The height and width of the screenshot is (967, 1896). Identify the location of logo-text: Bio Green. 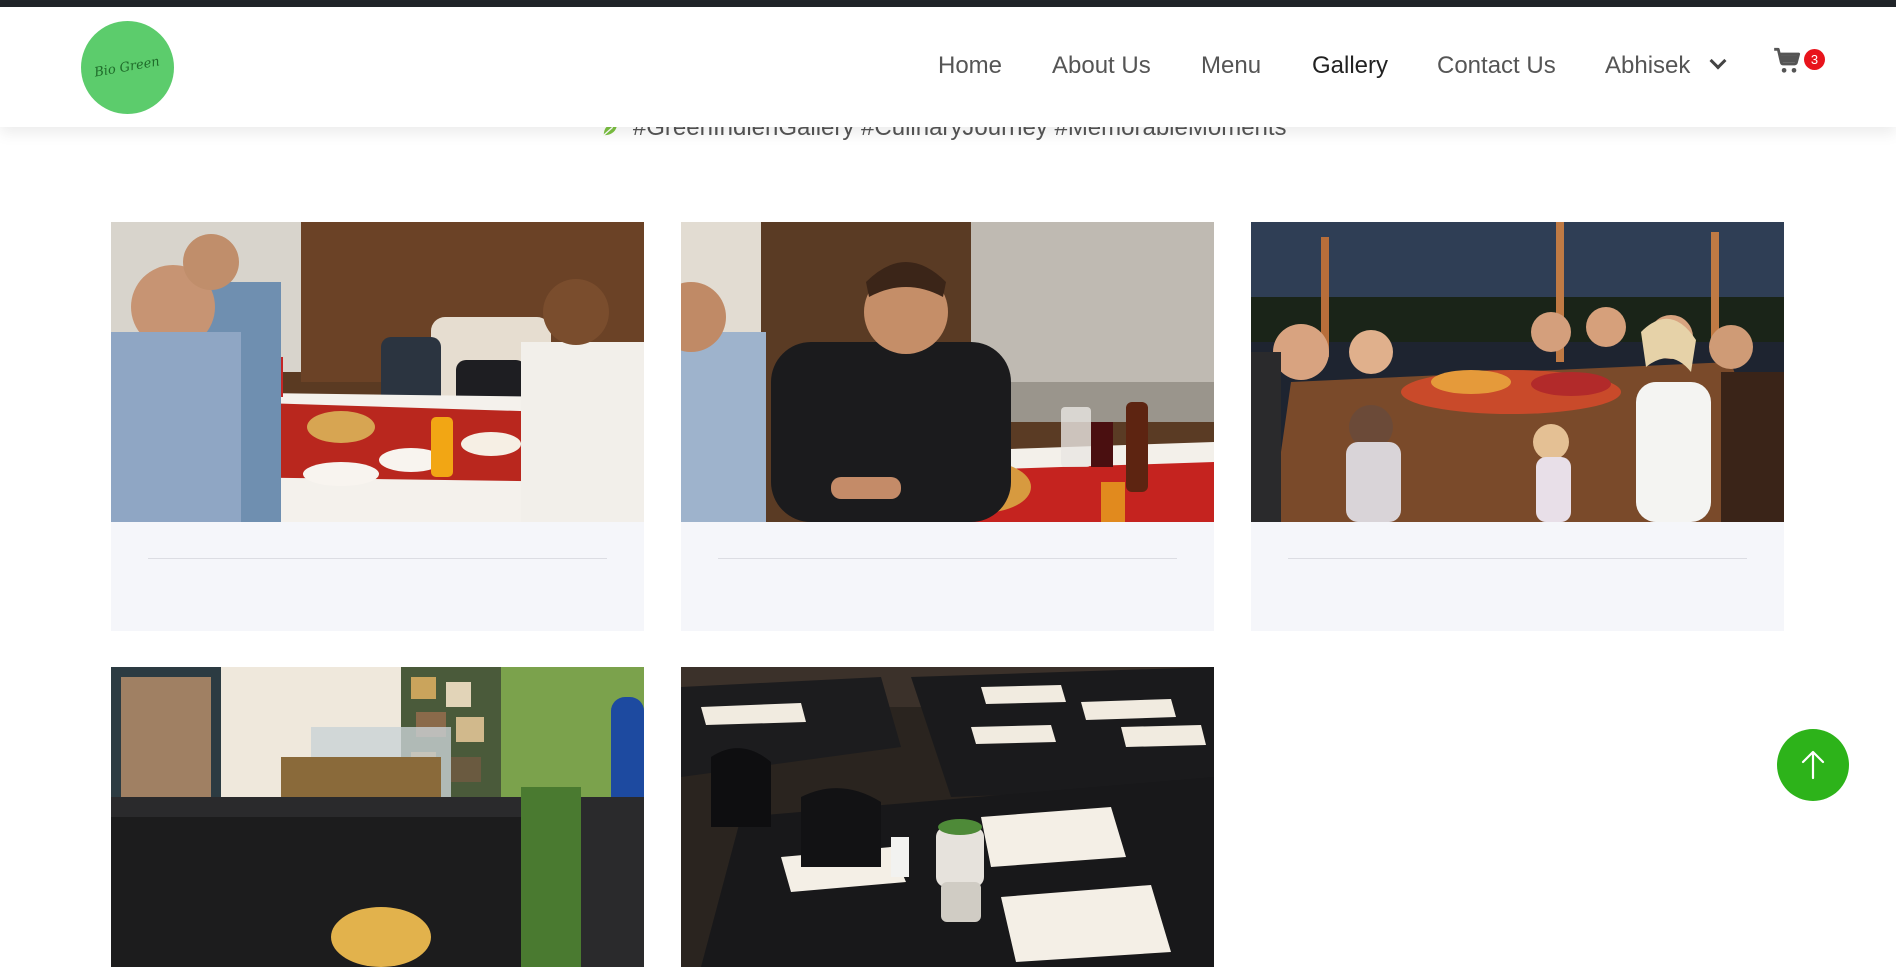
(127, 67).